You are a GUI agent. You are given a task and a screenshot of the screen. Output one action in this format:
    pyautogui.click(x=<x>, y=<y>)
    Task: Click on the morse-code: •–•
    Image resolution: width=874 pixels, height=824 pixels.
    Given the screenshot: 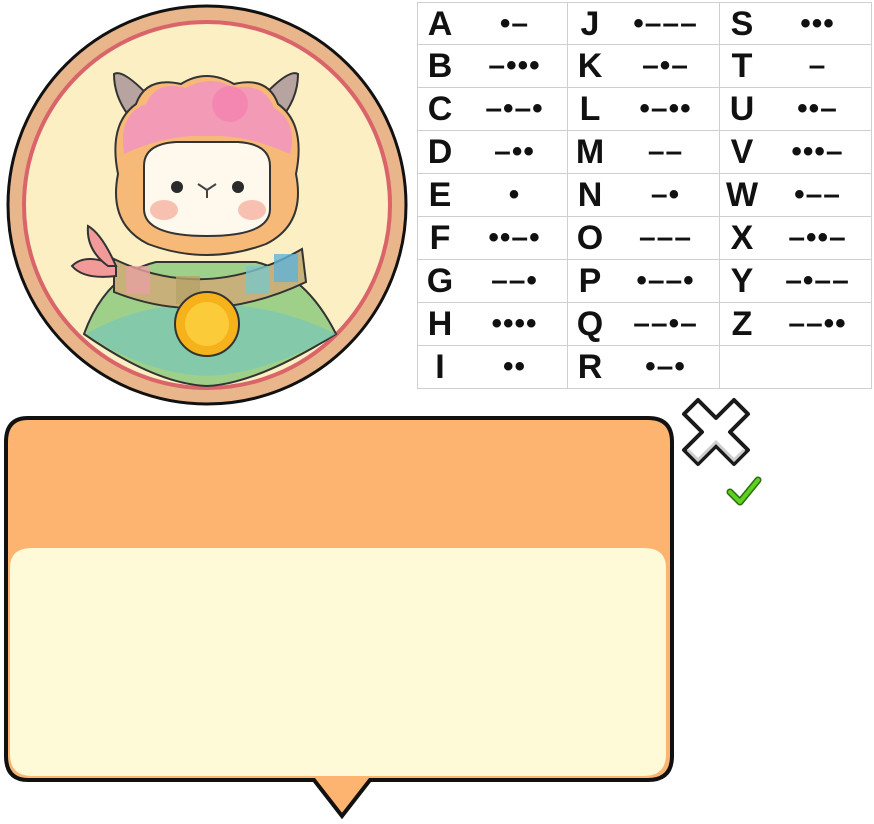 What is the action you would take?
    pyautogui.click(x=665, y=366)
    